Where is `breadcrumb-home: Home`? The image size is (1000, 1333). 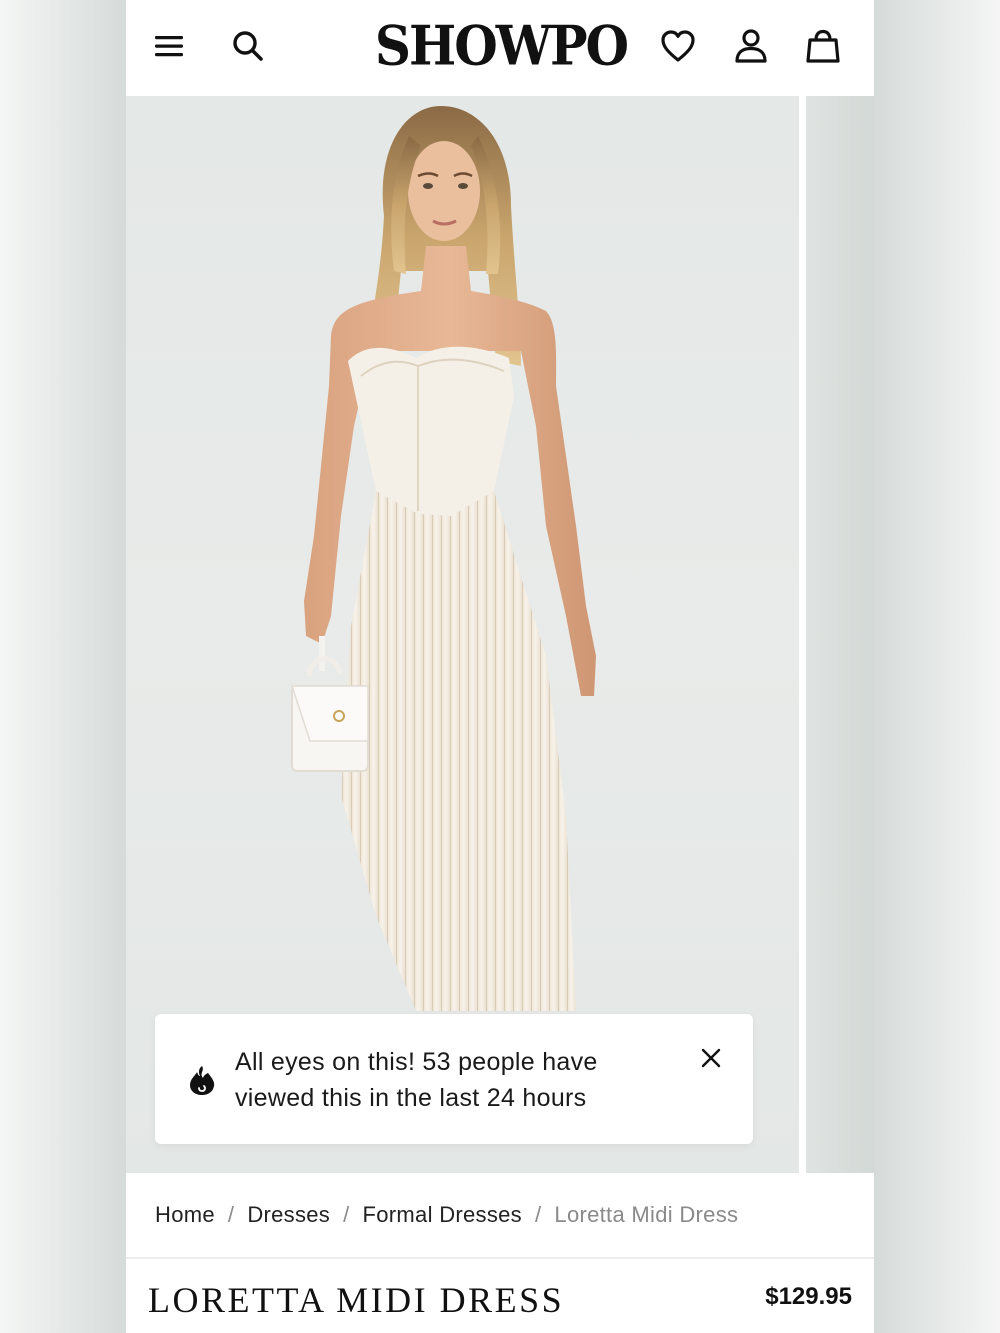 breadcrumb-home: Home is located at coordinates (185, 1215).